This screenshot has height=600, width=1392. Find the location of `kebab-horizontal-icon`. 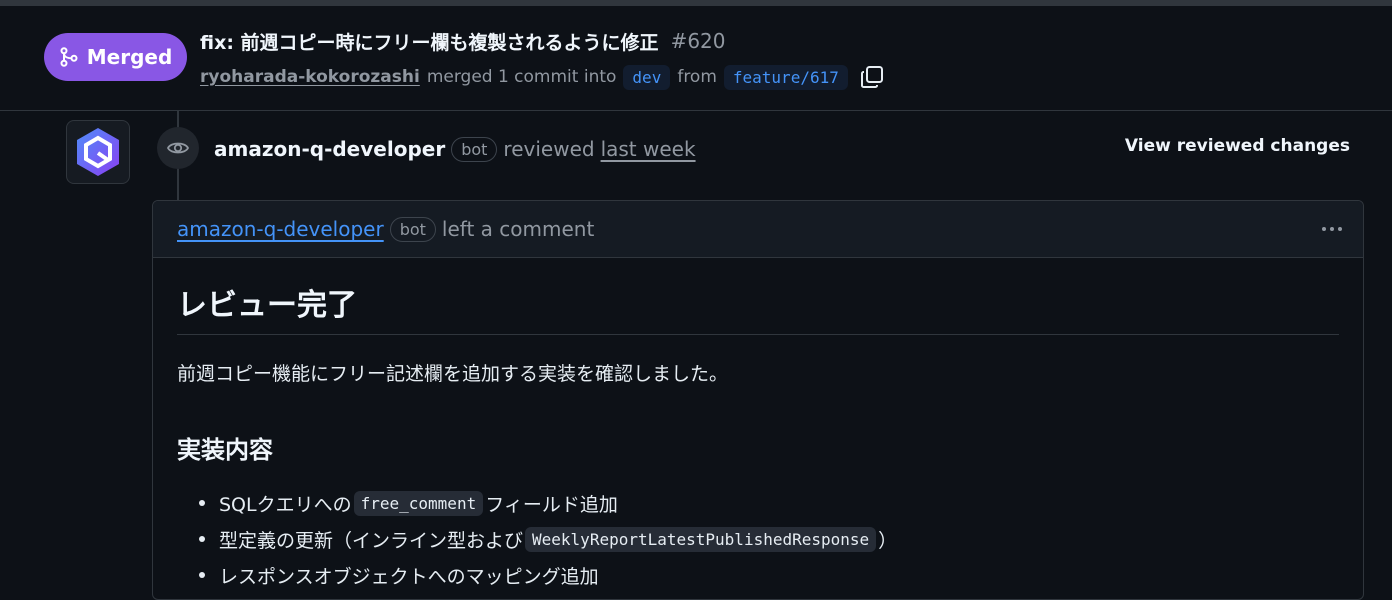

kebab-horizontal-icon is located at coordinates (1332, 229).